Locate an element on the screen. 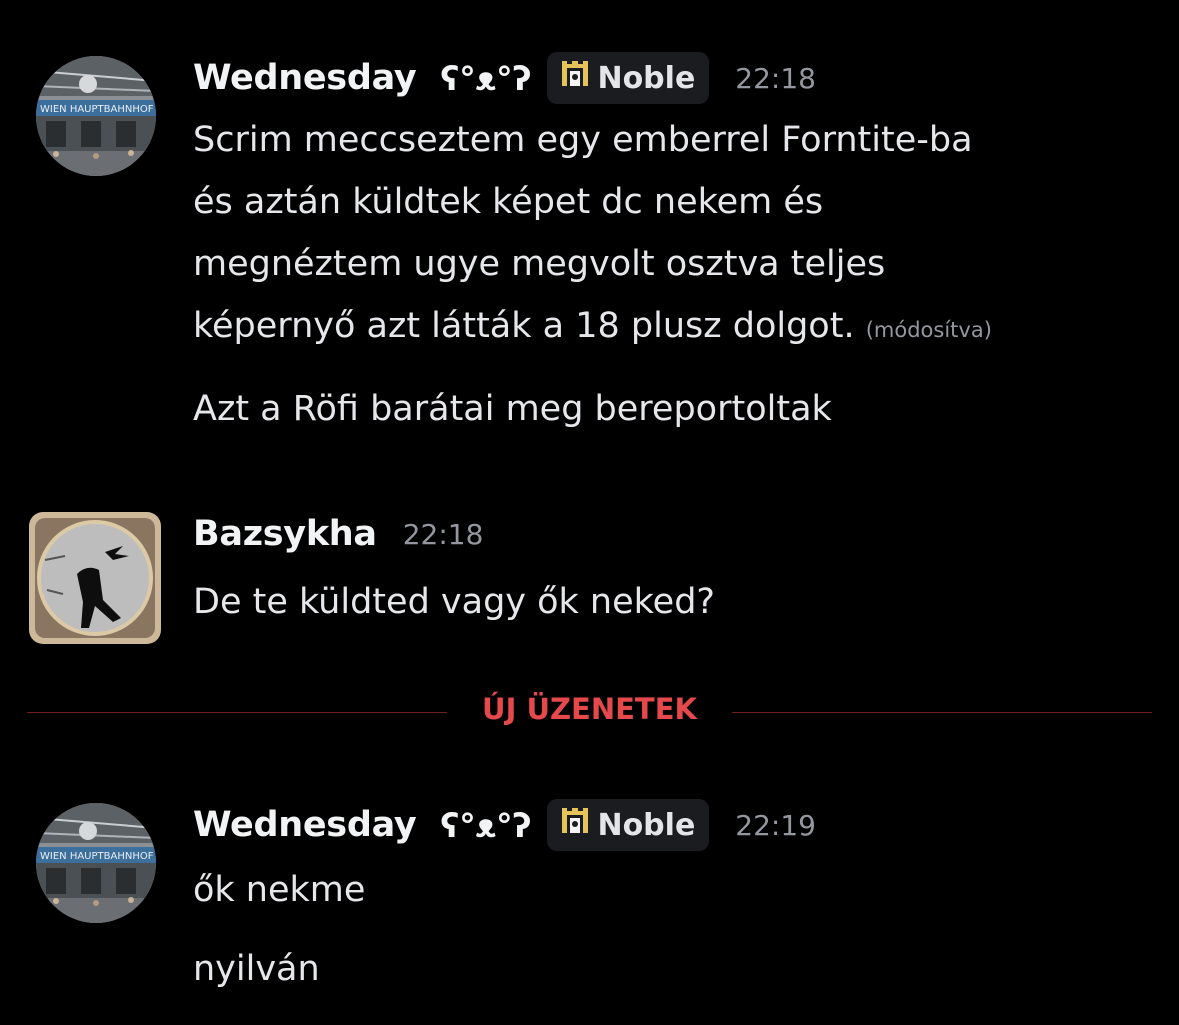  message-header: Wednesday ʕ°ᴥ°ʔ Noble 22:18 is located at coordinates (504, 78).